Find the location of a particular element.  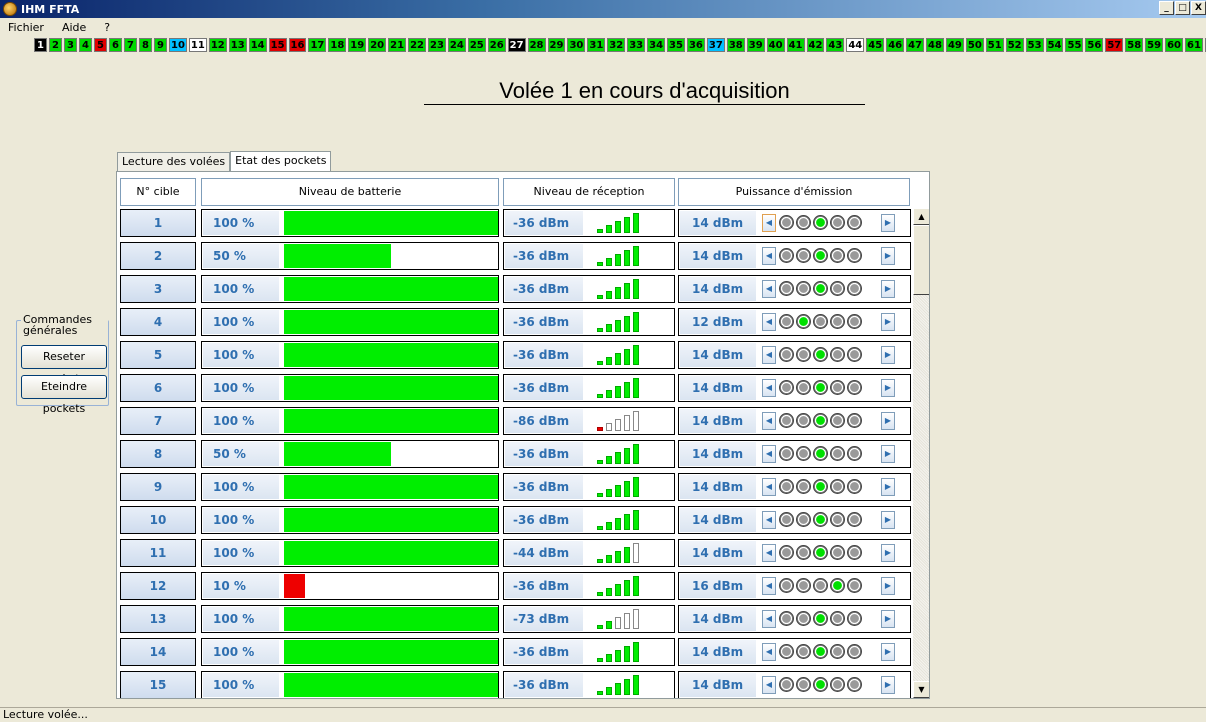

target-26: 26 is located at coordinates (496, 45).